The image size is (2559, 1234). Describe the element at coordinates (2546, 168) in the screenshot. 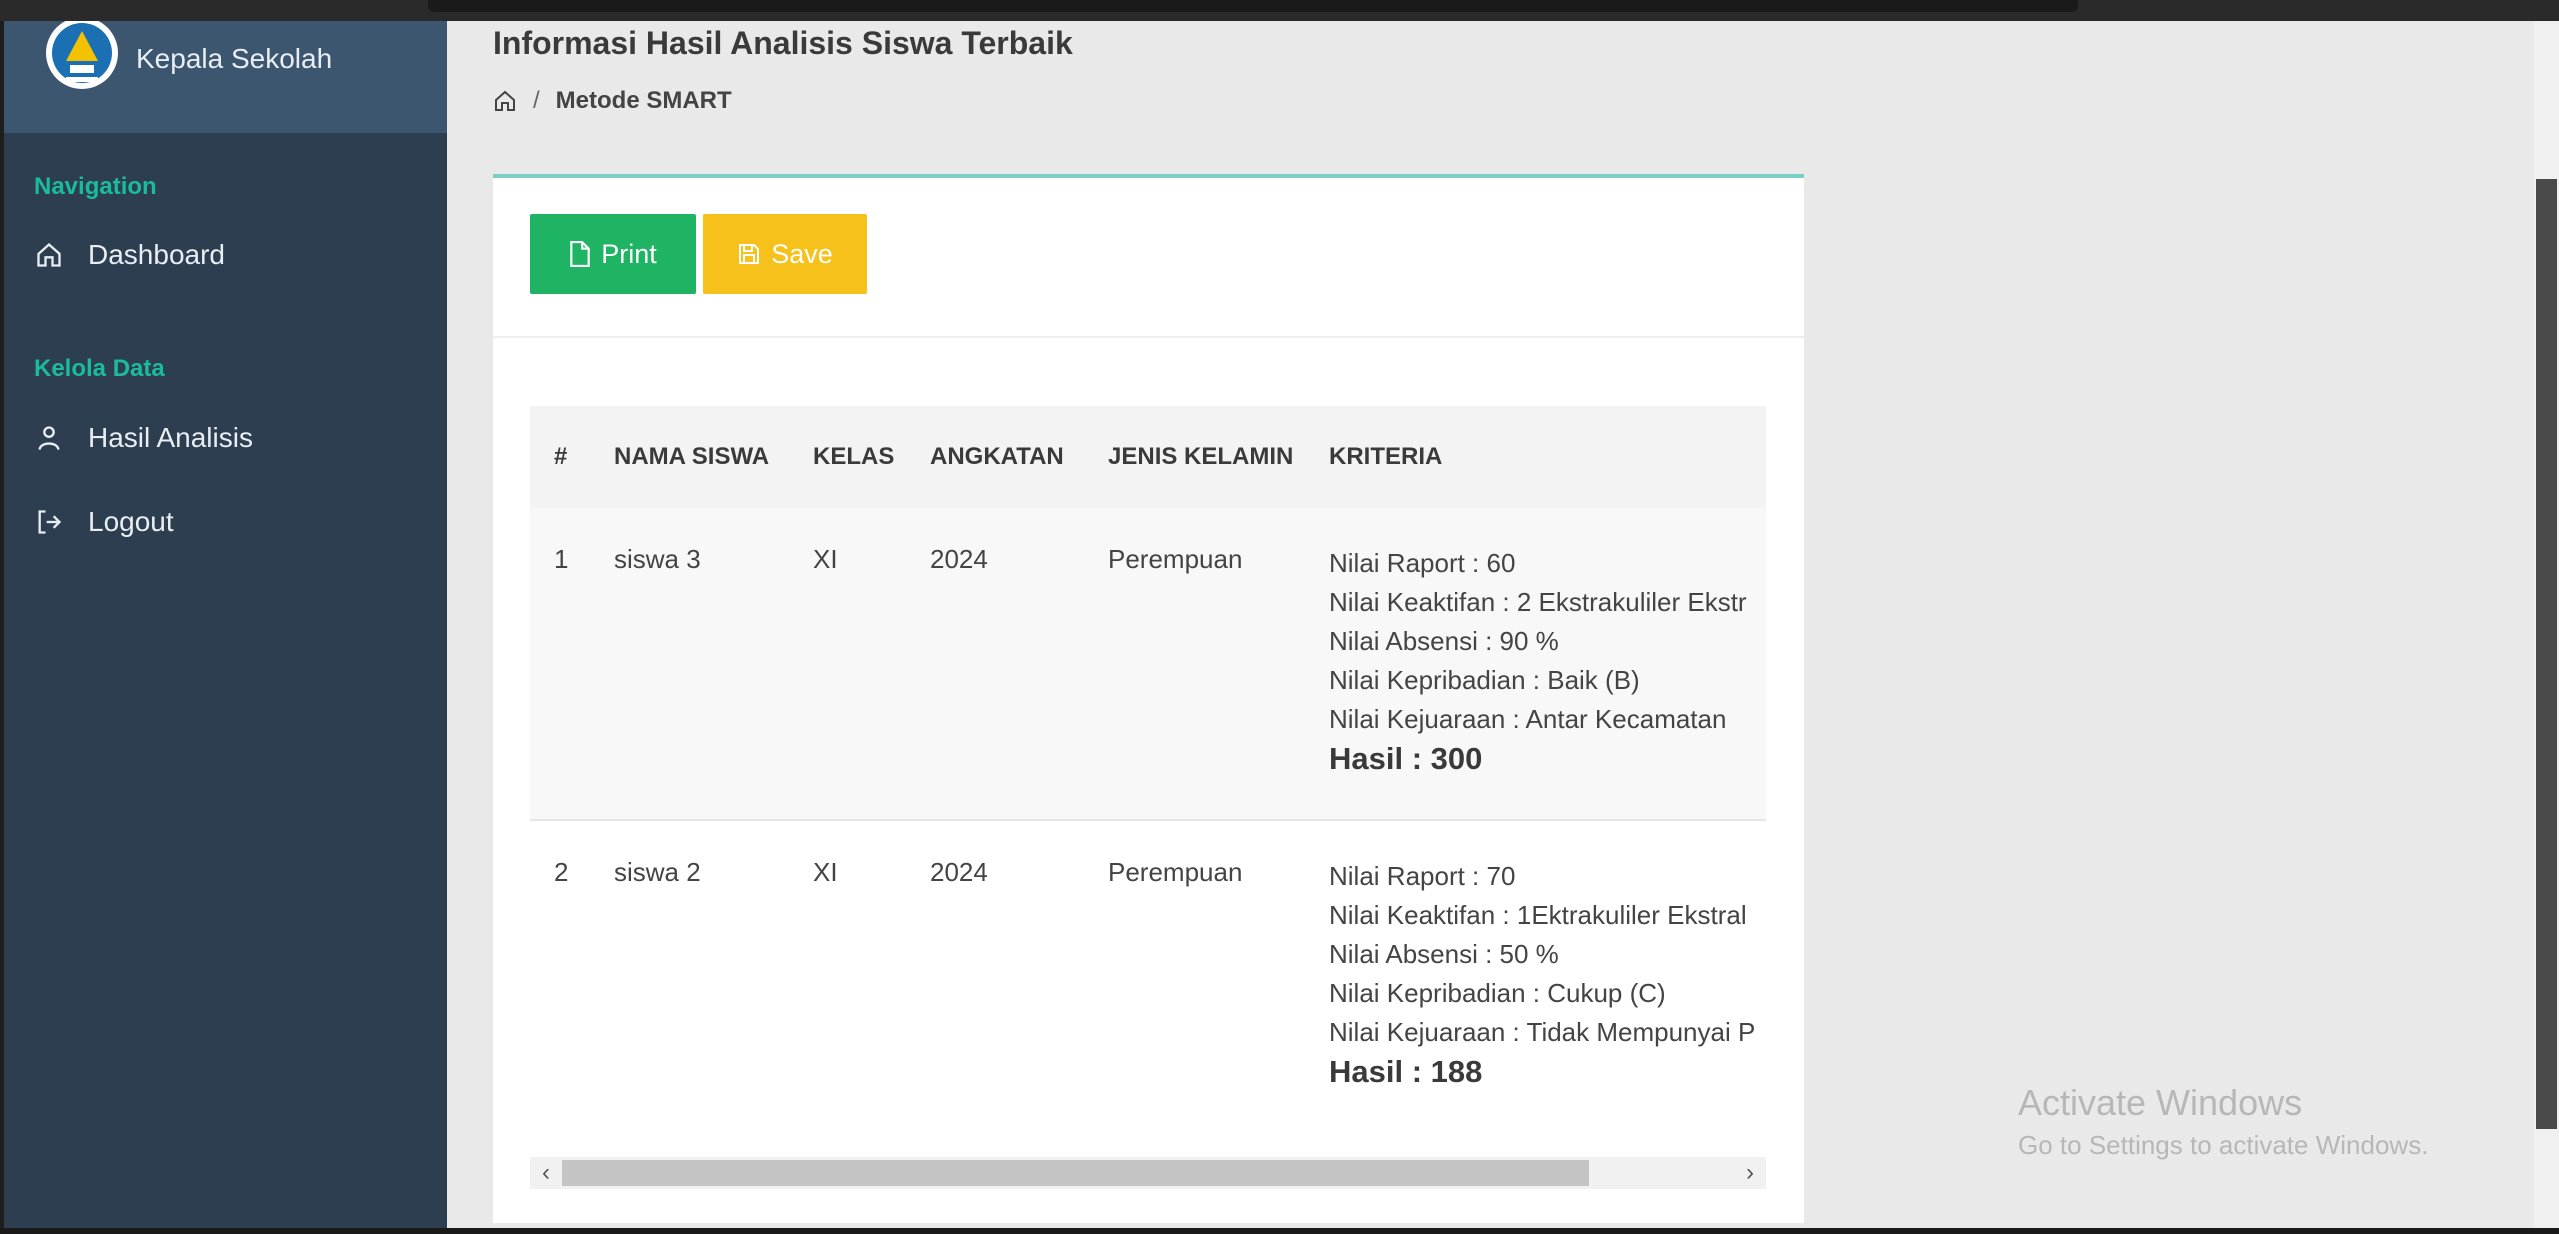

I see `scroll-up-arrow-icon` at that location.